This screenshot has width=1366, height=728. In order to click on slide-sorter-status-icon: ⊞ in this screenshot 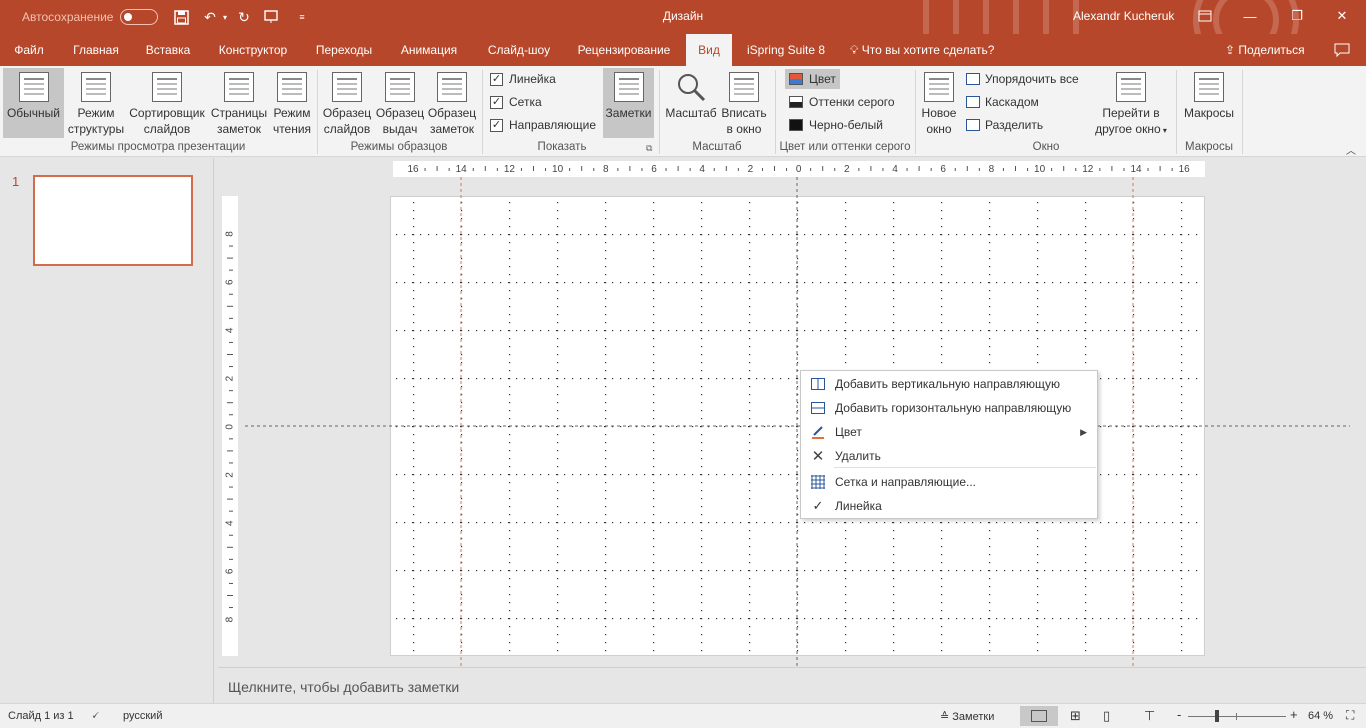, I will do `click(1075, 716)`.